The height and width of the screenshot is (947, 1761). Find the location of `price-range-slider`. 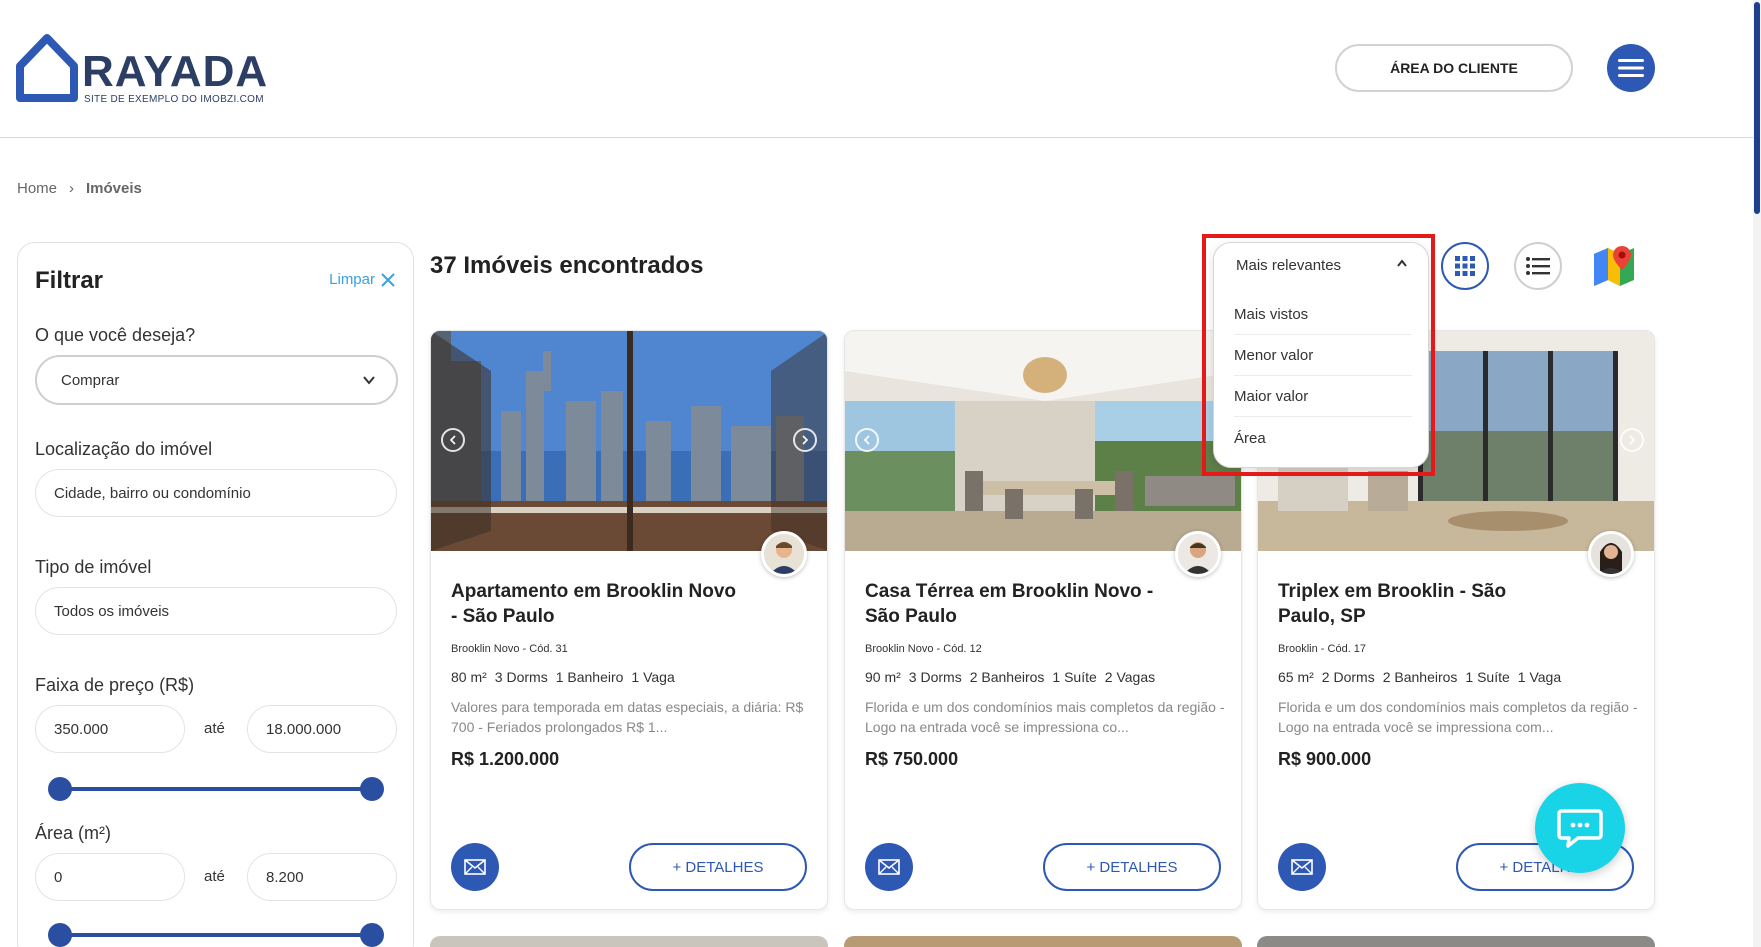

price-range-slider is located at coordinates (216, 789).